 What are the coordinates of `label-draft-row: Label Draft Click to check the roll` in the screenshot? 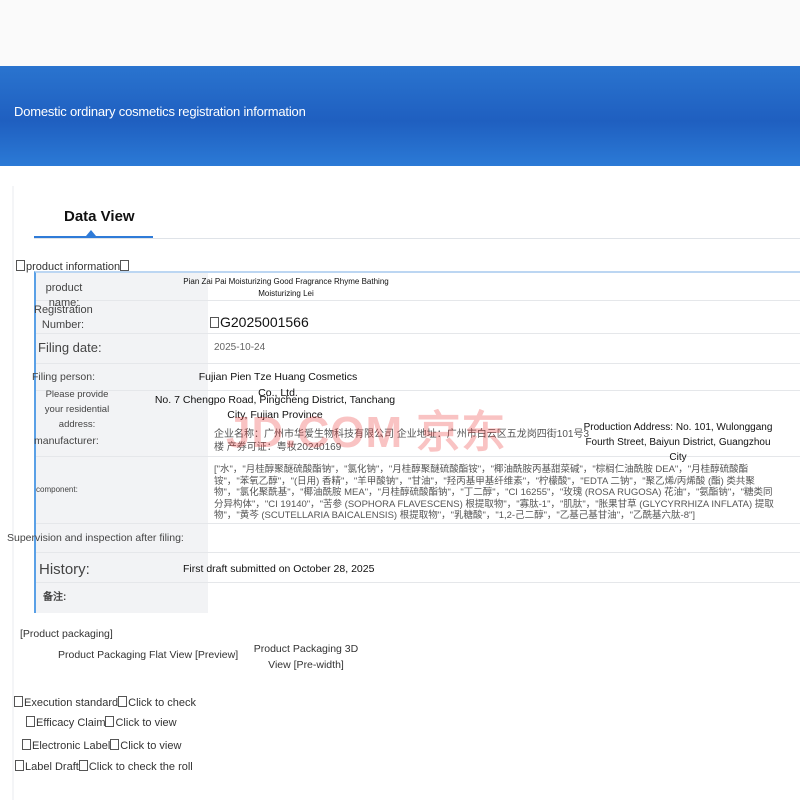 It's located at (104, 766).